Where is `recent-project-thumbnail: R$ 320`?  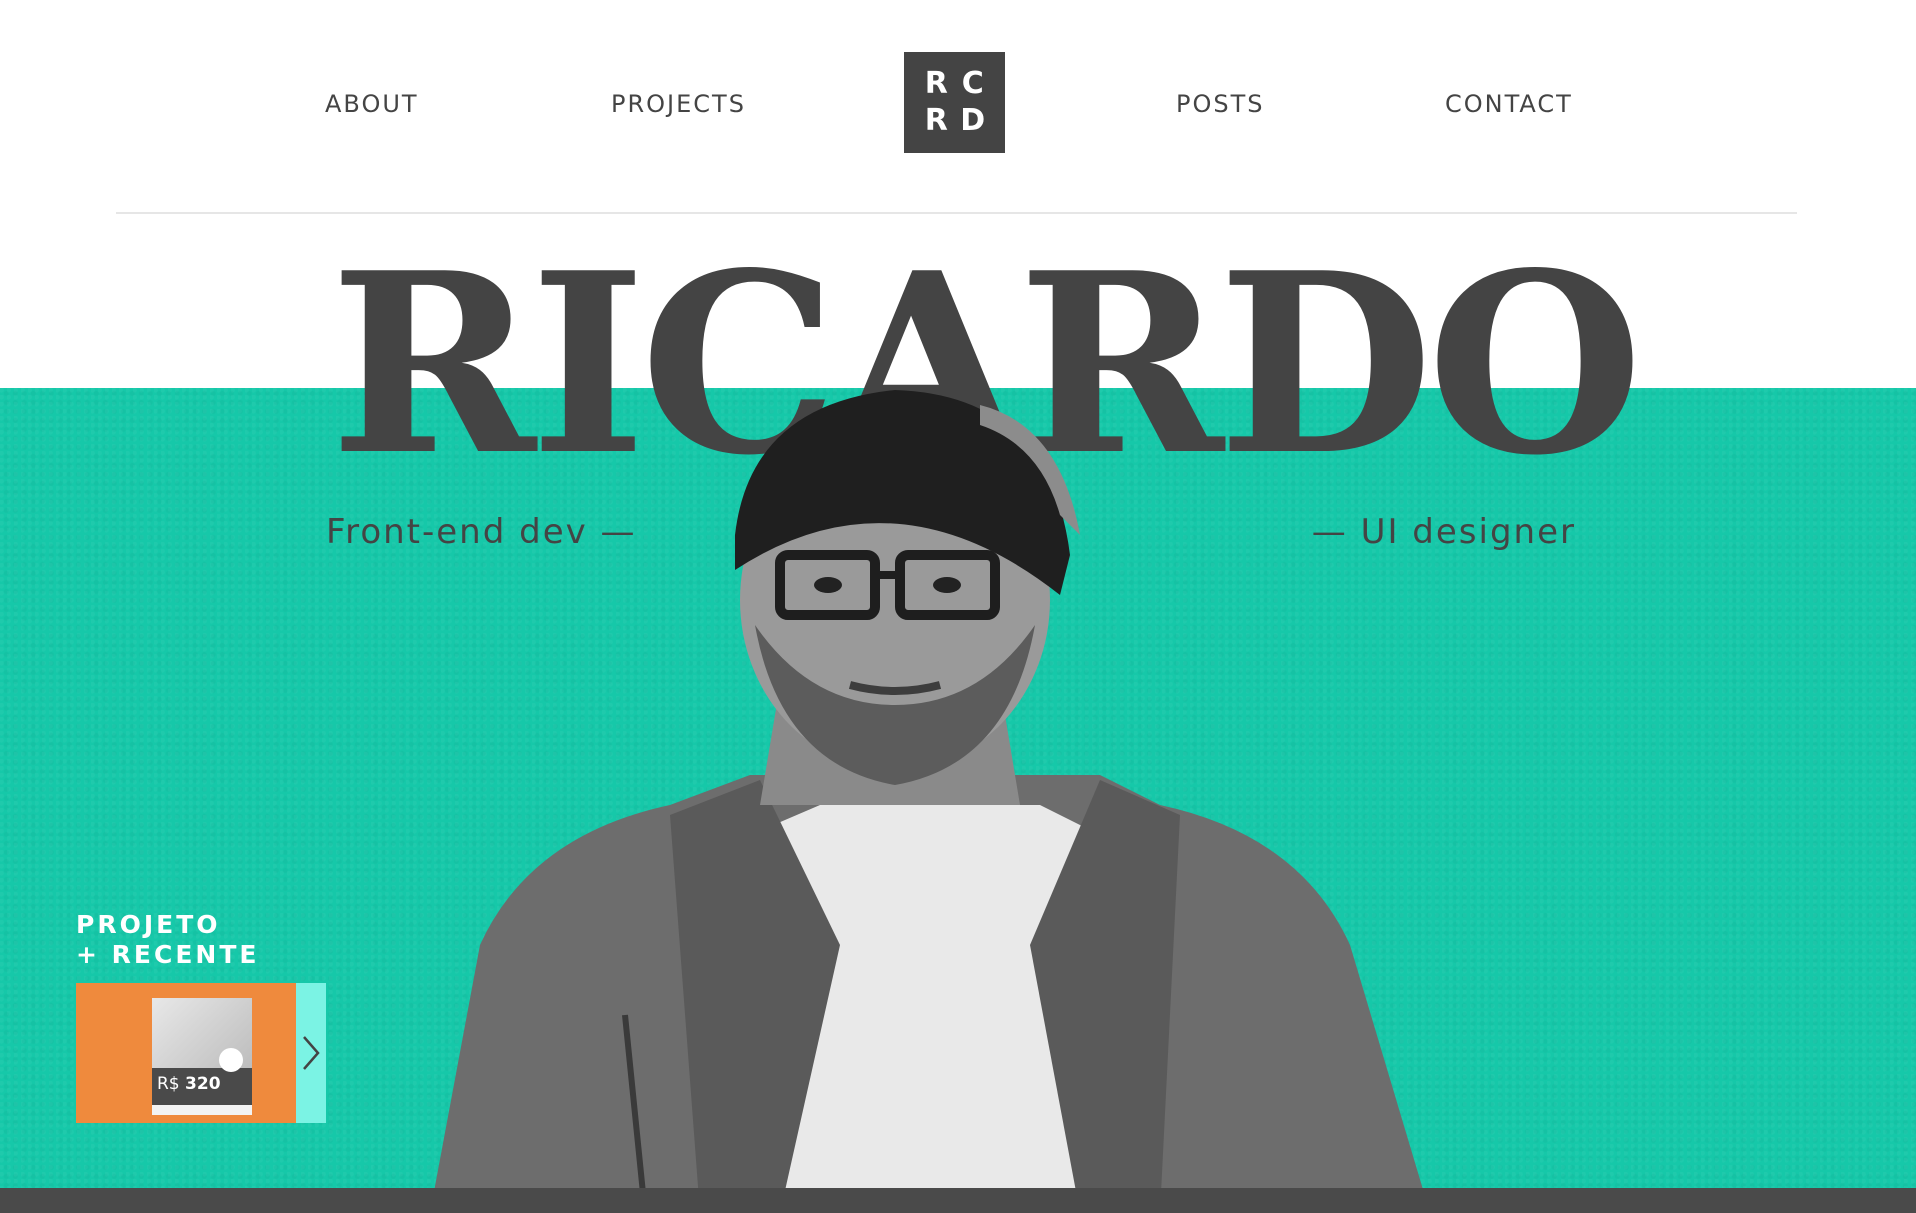
recent-project-thumbnail: R$ 320 is located at coordinates (202, 1056).